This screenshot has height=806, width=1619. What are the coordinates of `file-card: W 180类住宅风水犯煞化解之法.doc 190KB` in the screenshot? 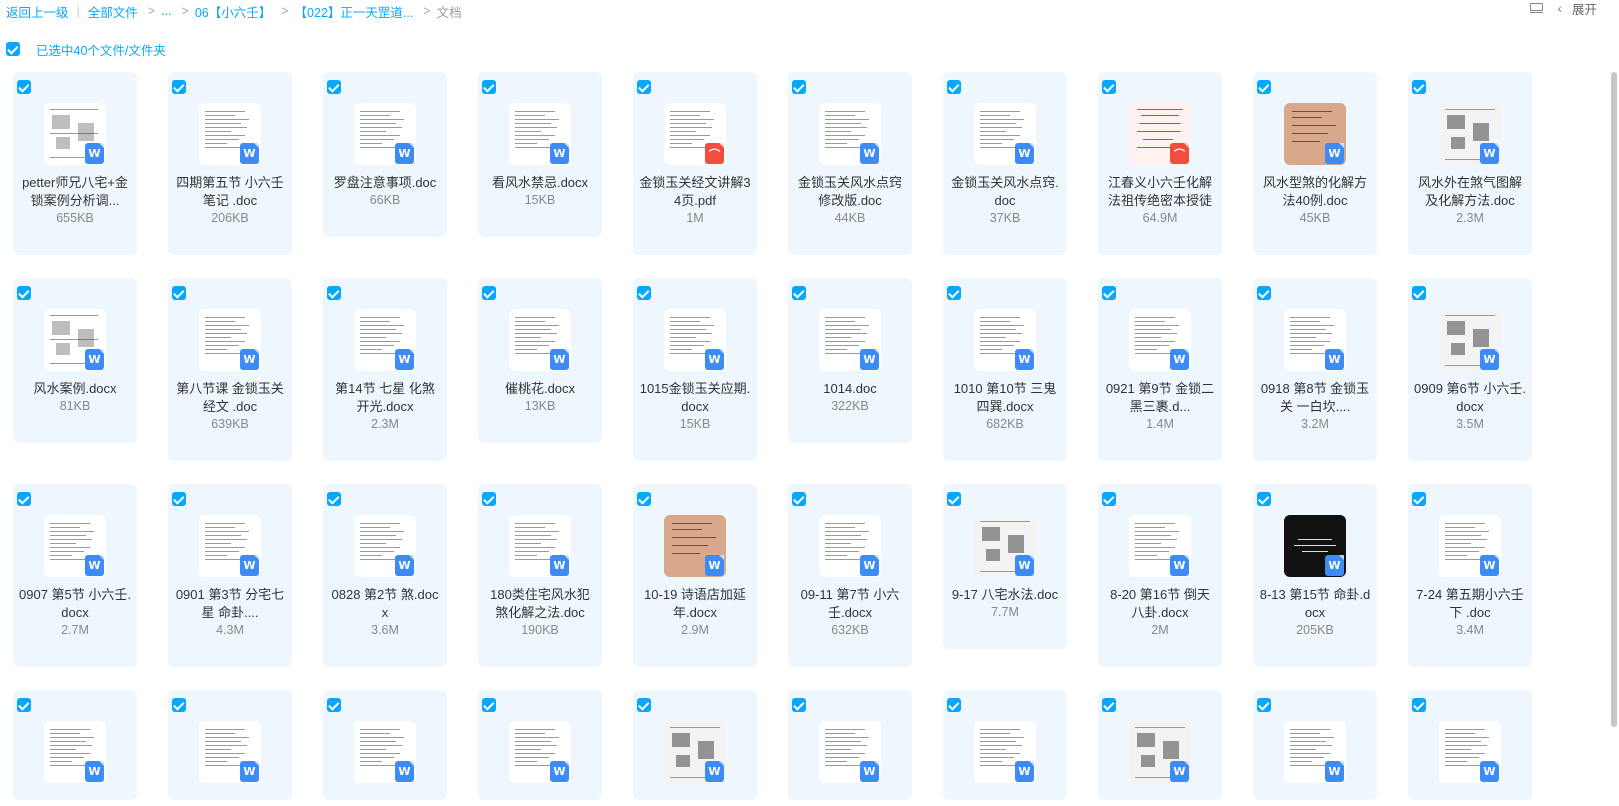 It's located at (540, 575).